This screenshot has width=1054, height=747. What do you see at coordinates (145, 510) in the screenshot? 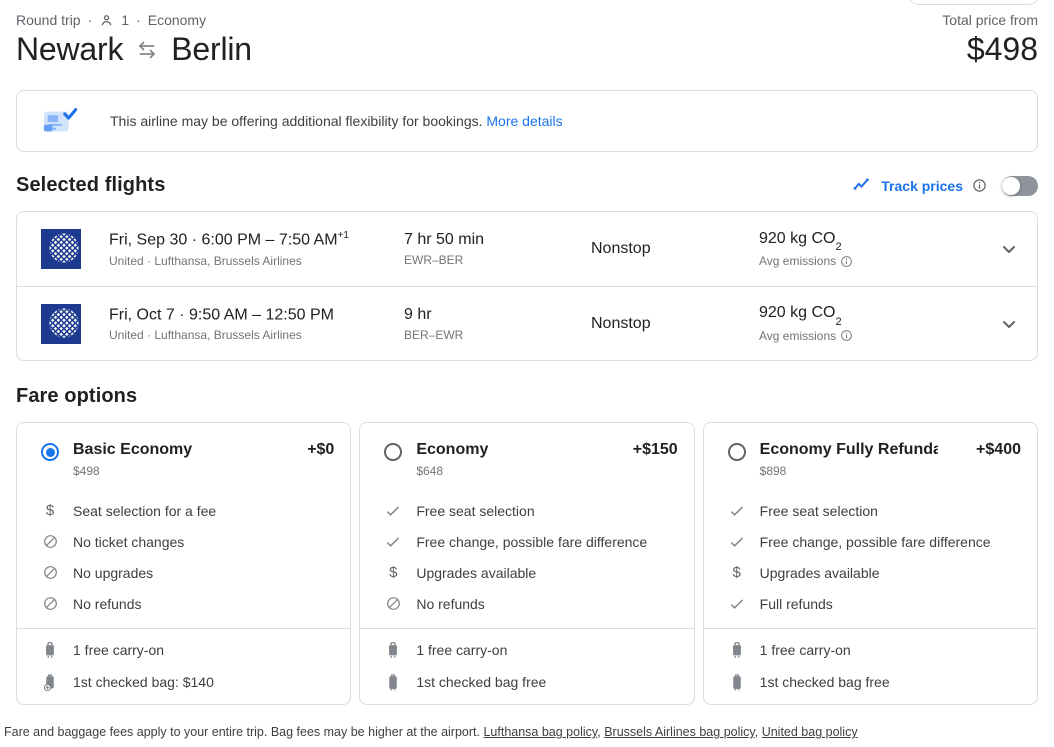
I see `fare-feature-text: Seat selection for a fee` at bounding box center [145, 510].